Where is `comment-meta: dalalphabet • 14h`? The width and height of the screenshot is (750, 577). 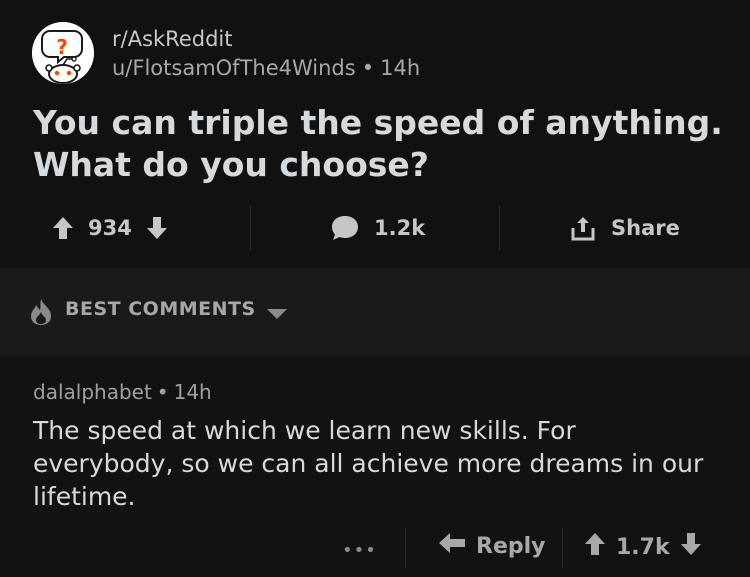 comment-meta: dalalphabet • 14h is located at coordinates (122, 392).